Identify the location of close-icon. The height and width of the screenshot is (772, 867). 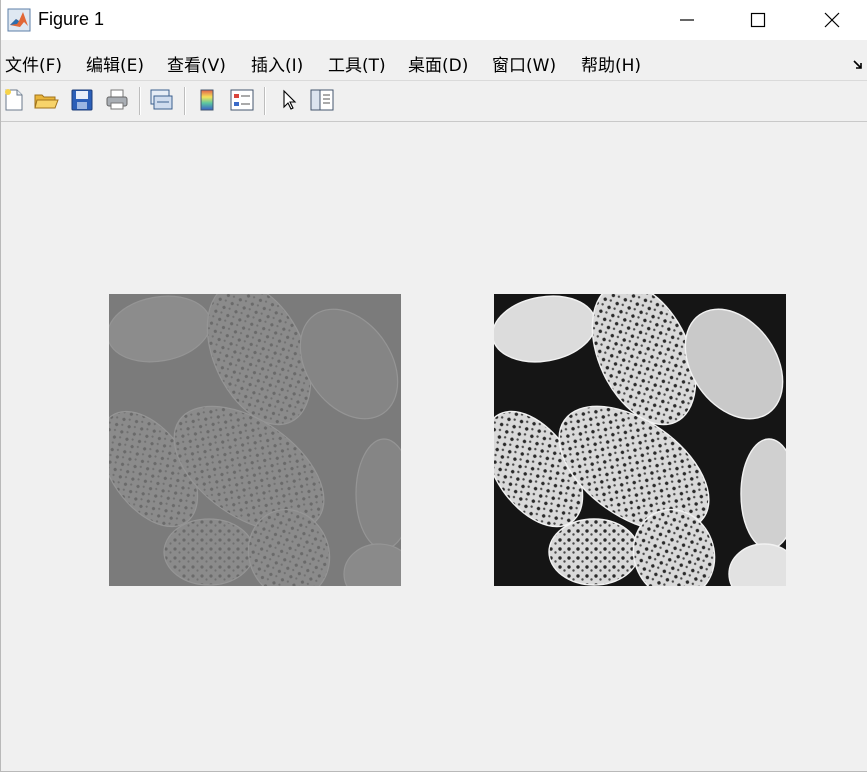
(832, 20).